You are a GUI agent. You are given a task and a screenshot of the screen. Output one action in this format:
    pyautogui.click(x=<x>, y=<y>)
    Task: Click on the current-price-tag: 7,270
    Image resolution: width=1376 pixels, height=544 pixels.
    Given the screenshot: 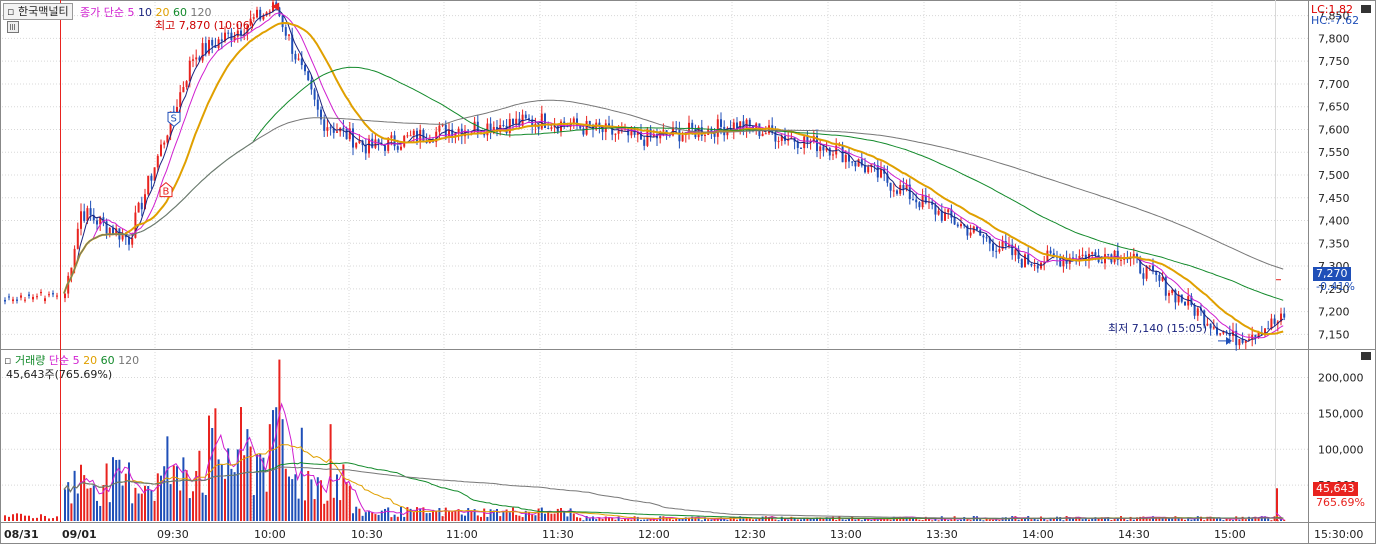 What is the action you would take?
    pyautogui.click(x=1332, y=274)
    